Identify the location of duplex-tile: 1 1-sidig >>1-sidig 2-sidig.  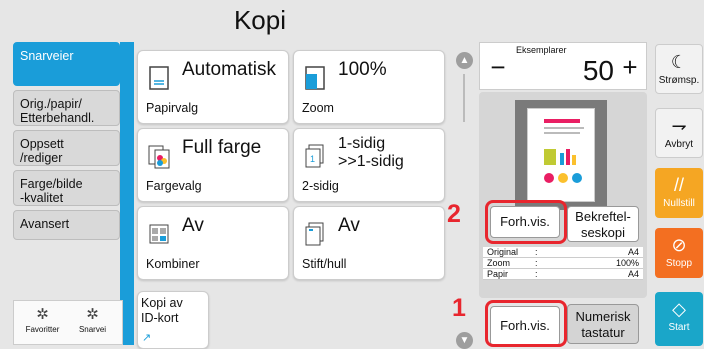
(369, 165).